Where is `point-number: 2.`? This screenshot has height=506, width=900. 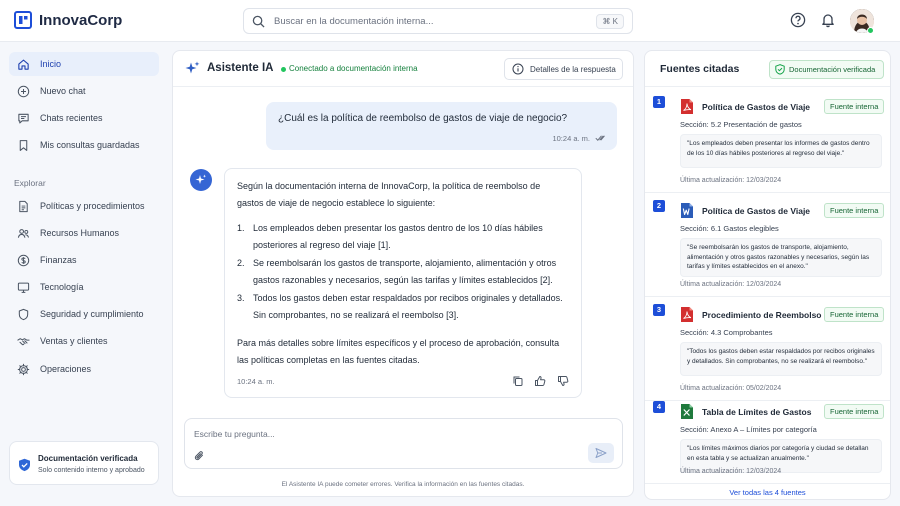
point-number: 2. is located at coordinates (241, 263).